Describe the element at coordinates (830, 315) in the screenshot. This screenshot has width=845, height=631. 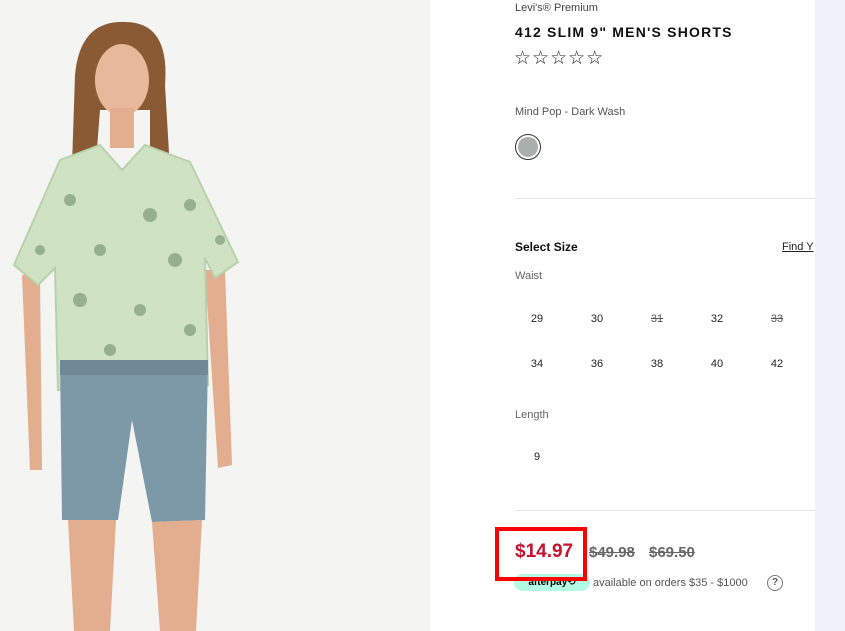
I see `page-edge-strip` at that location.